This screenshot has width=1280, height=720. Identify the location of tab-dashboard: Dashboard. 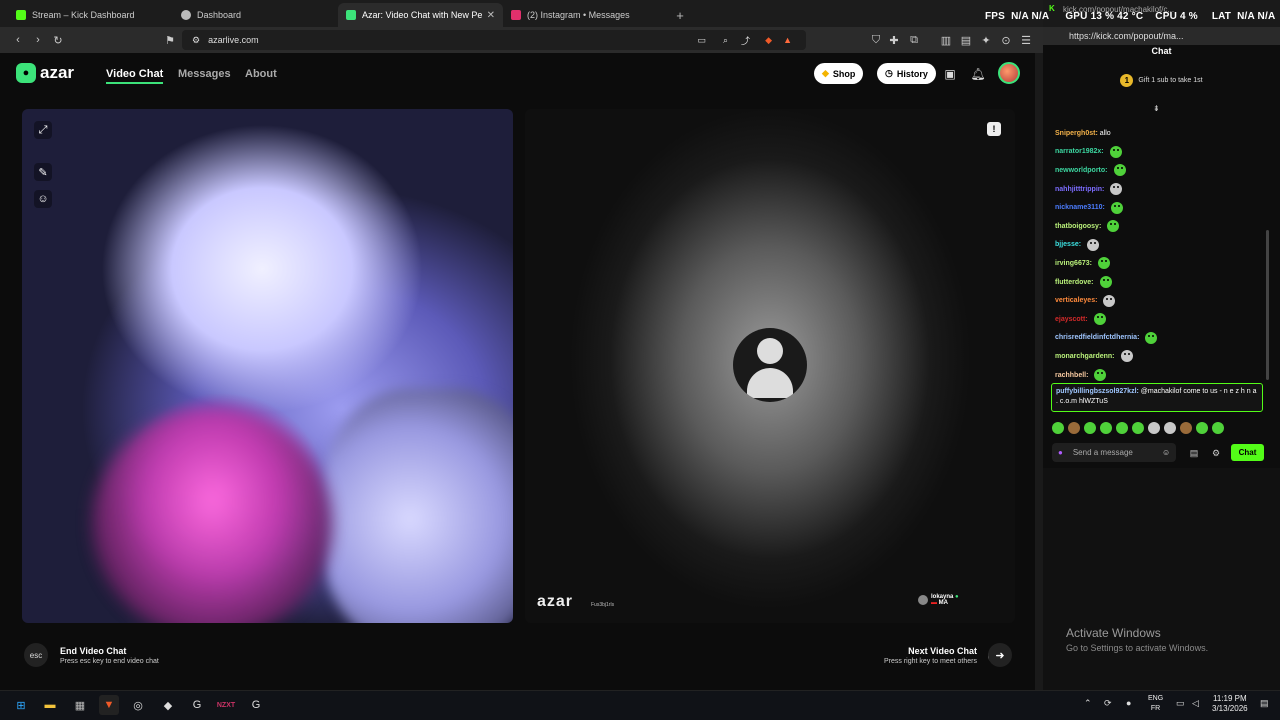
(255, 15).